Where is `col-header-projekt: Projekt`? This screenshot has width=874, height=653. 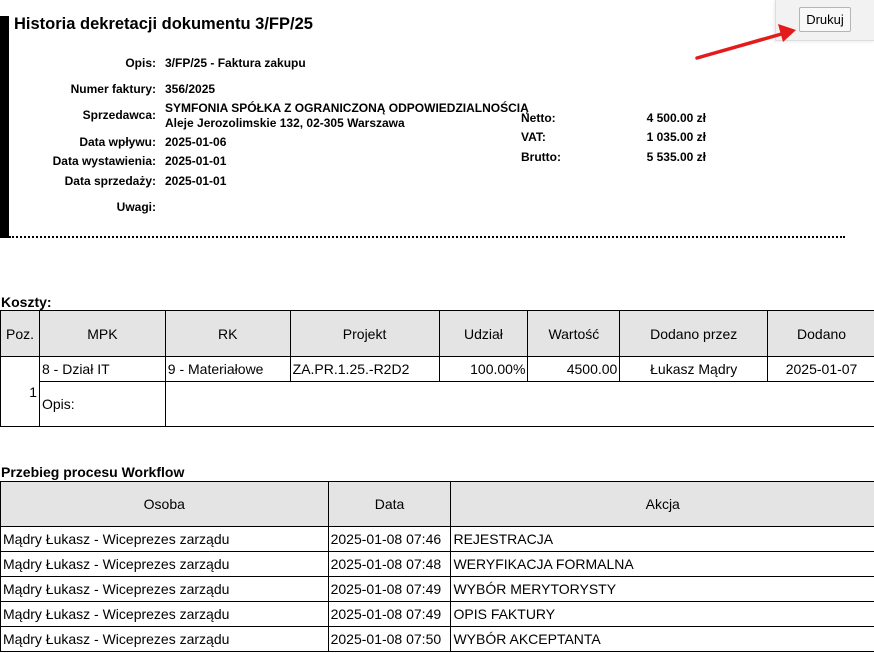
col-header-projekt: Projekt is located at coordinates (364, 333).